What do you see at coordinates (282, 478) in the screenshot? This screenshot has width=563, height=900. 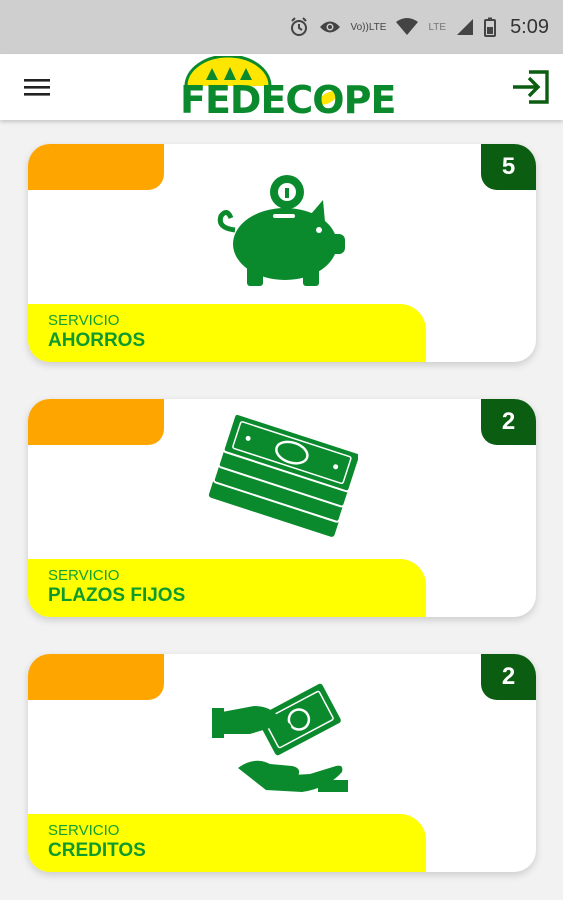 I see `money-stack-icon` at bounding box center [282, 478].